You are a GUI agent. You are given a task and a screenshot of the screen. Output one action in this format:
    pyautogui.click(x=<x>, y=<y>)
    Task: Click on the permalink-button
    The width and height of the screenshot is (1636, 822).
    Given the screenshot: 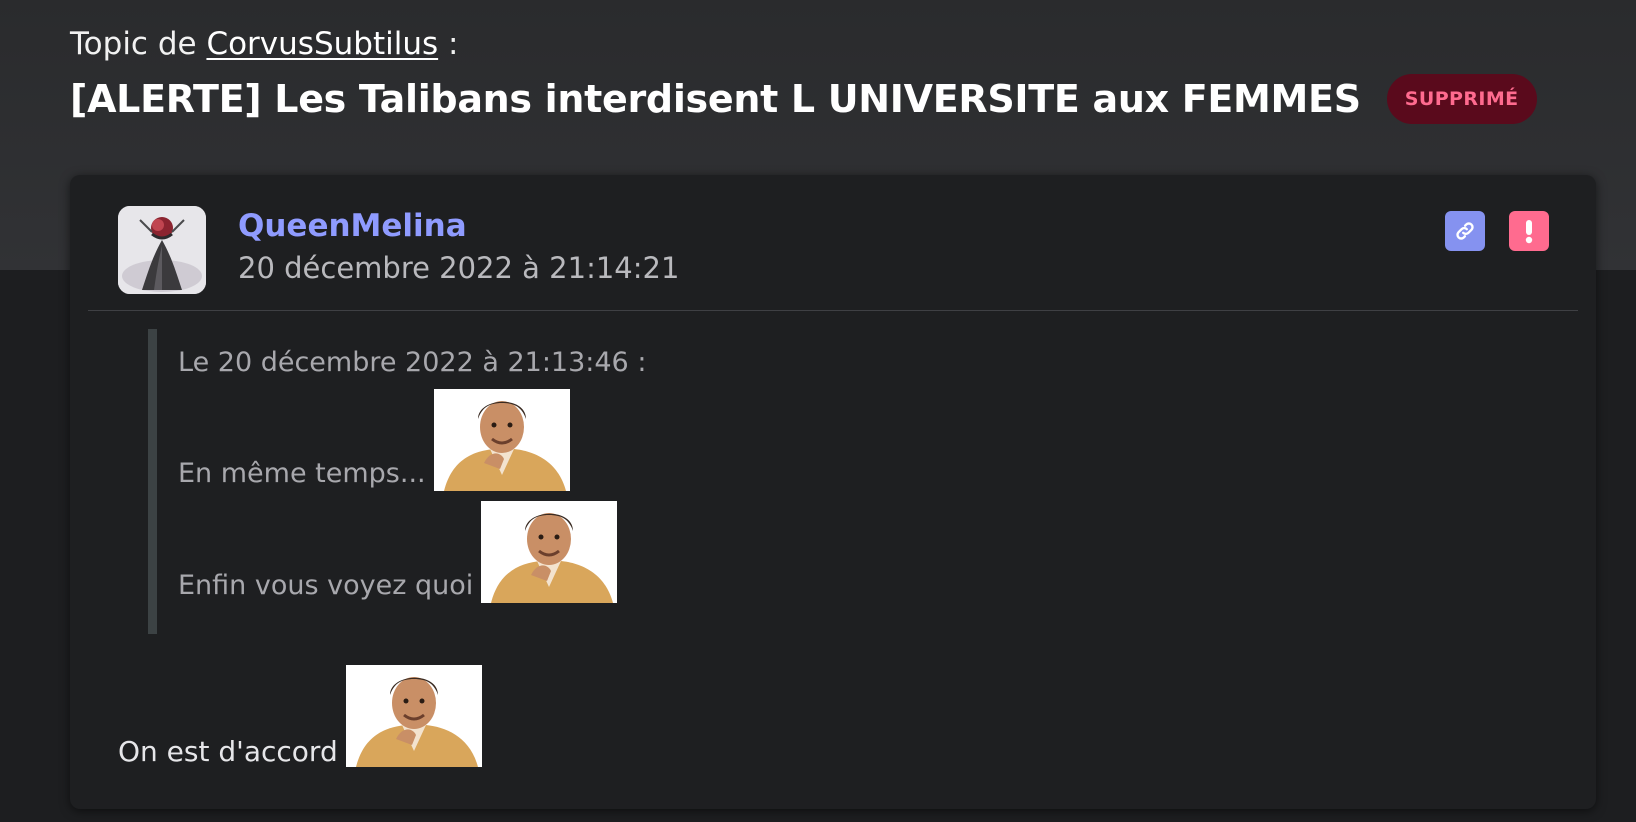 What is the action you would take?
    pyautogui.click(x=1465, y=231)
    